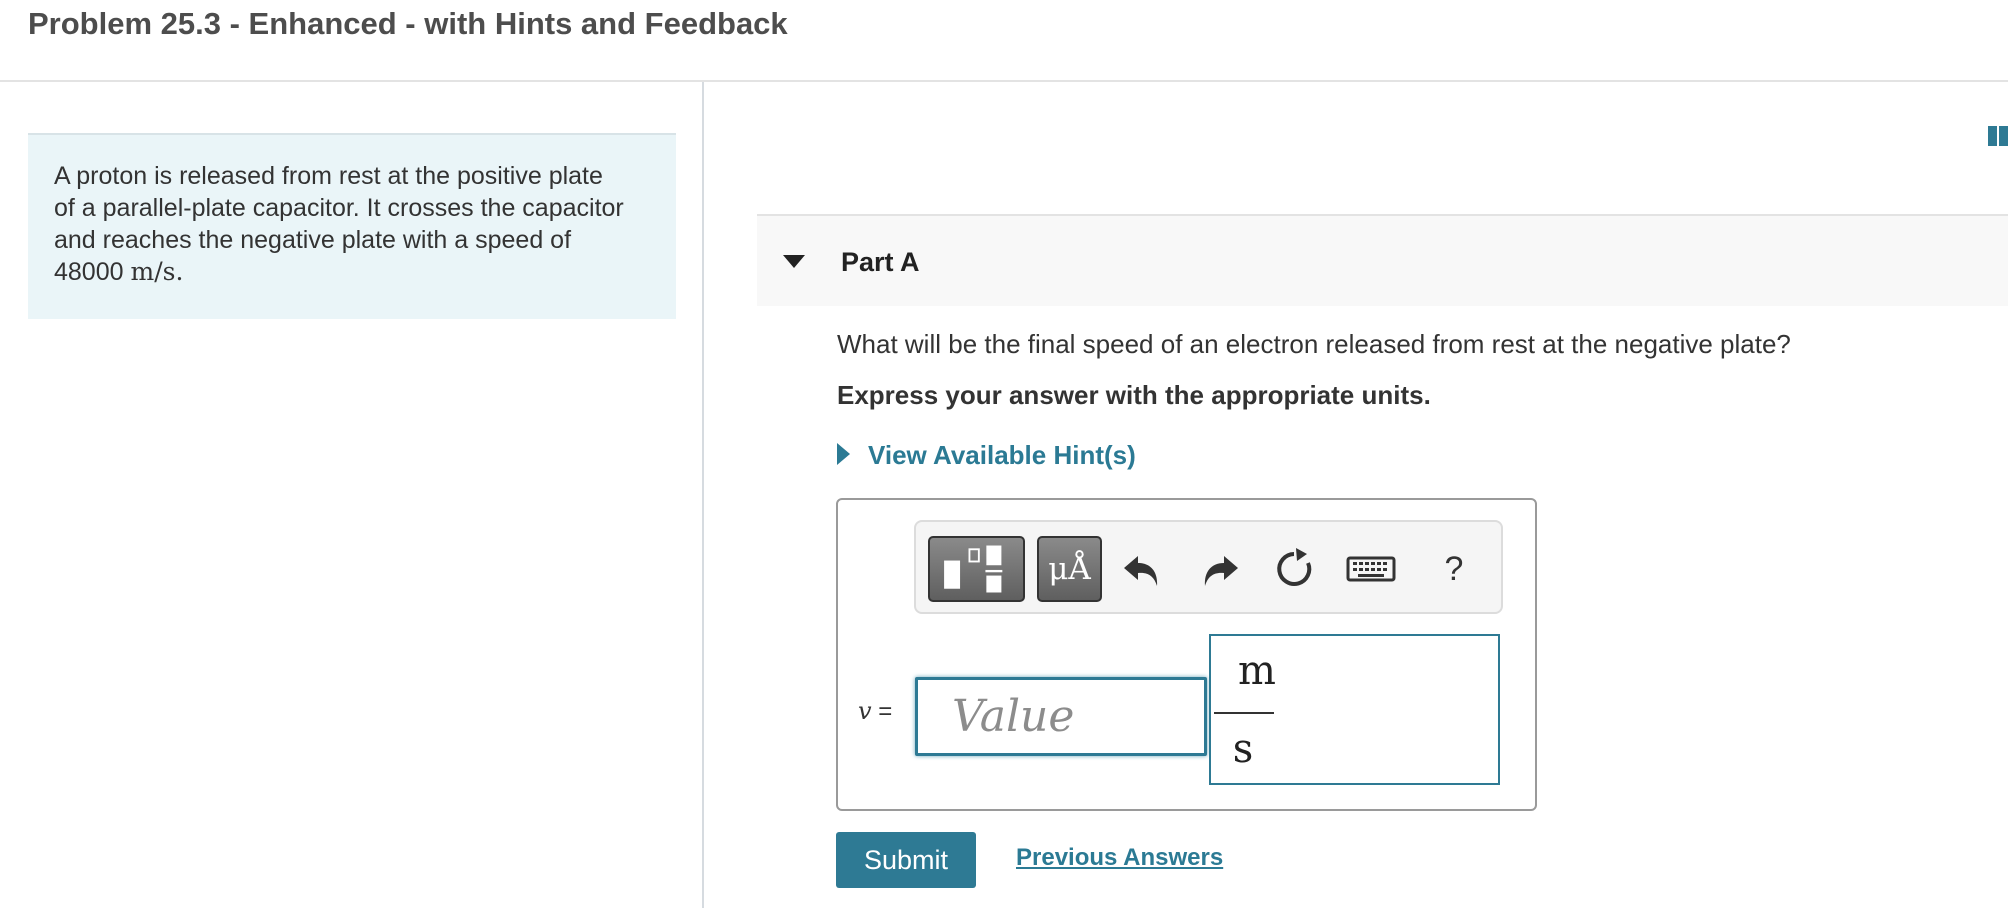  I want to click on view-hints-link: View Available Hint(s), so click(1002, 455).